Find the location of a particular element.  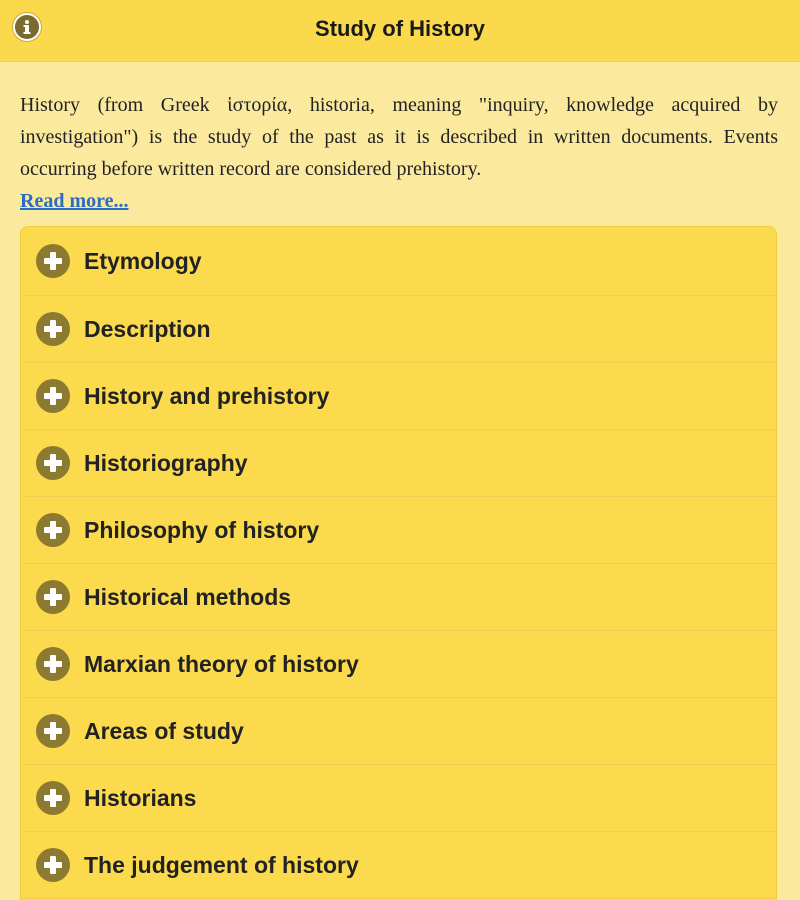

app-header: Study of History is located at coordinates (400, 31).